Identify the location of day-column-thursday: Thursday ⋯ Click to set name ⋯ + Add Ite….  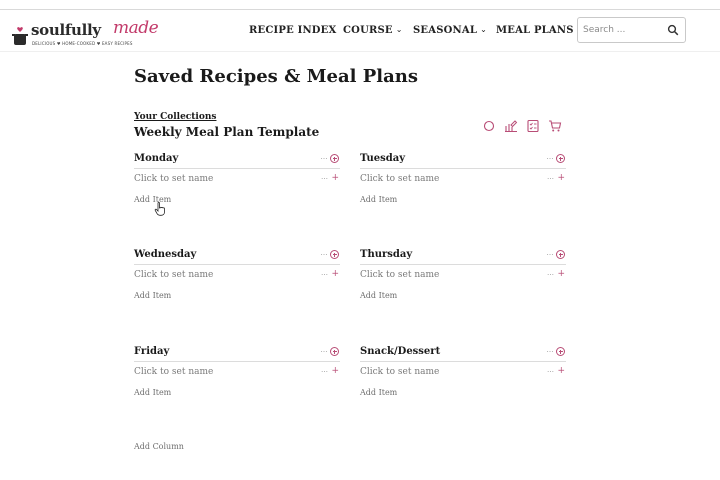
(463, 284).